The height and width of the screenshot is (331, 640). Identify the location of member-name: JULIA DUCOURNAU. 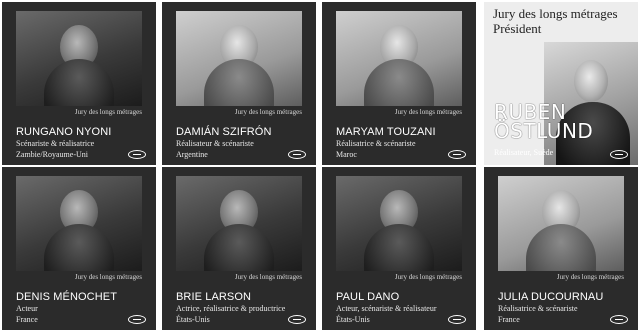
(551, 297).